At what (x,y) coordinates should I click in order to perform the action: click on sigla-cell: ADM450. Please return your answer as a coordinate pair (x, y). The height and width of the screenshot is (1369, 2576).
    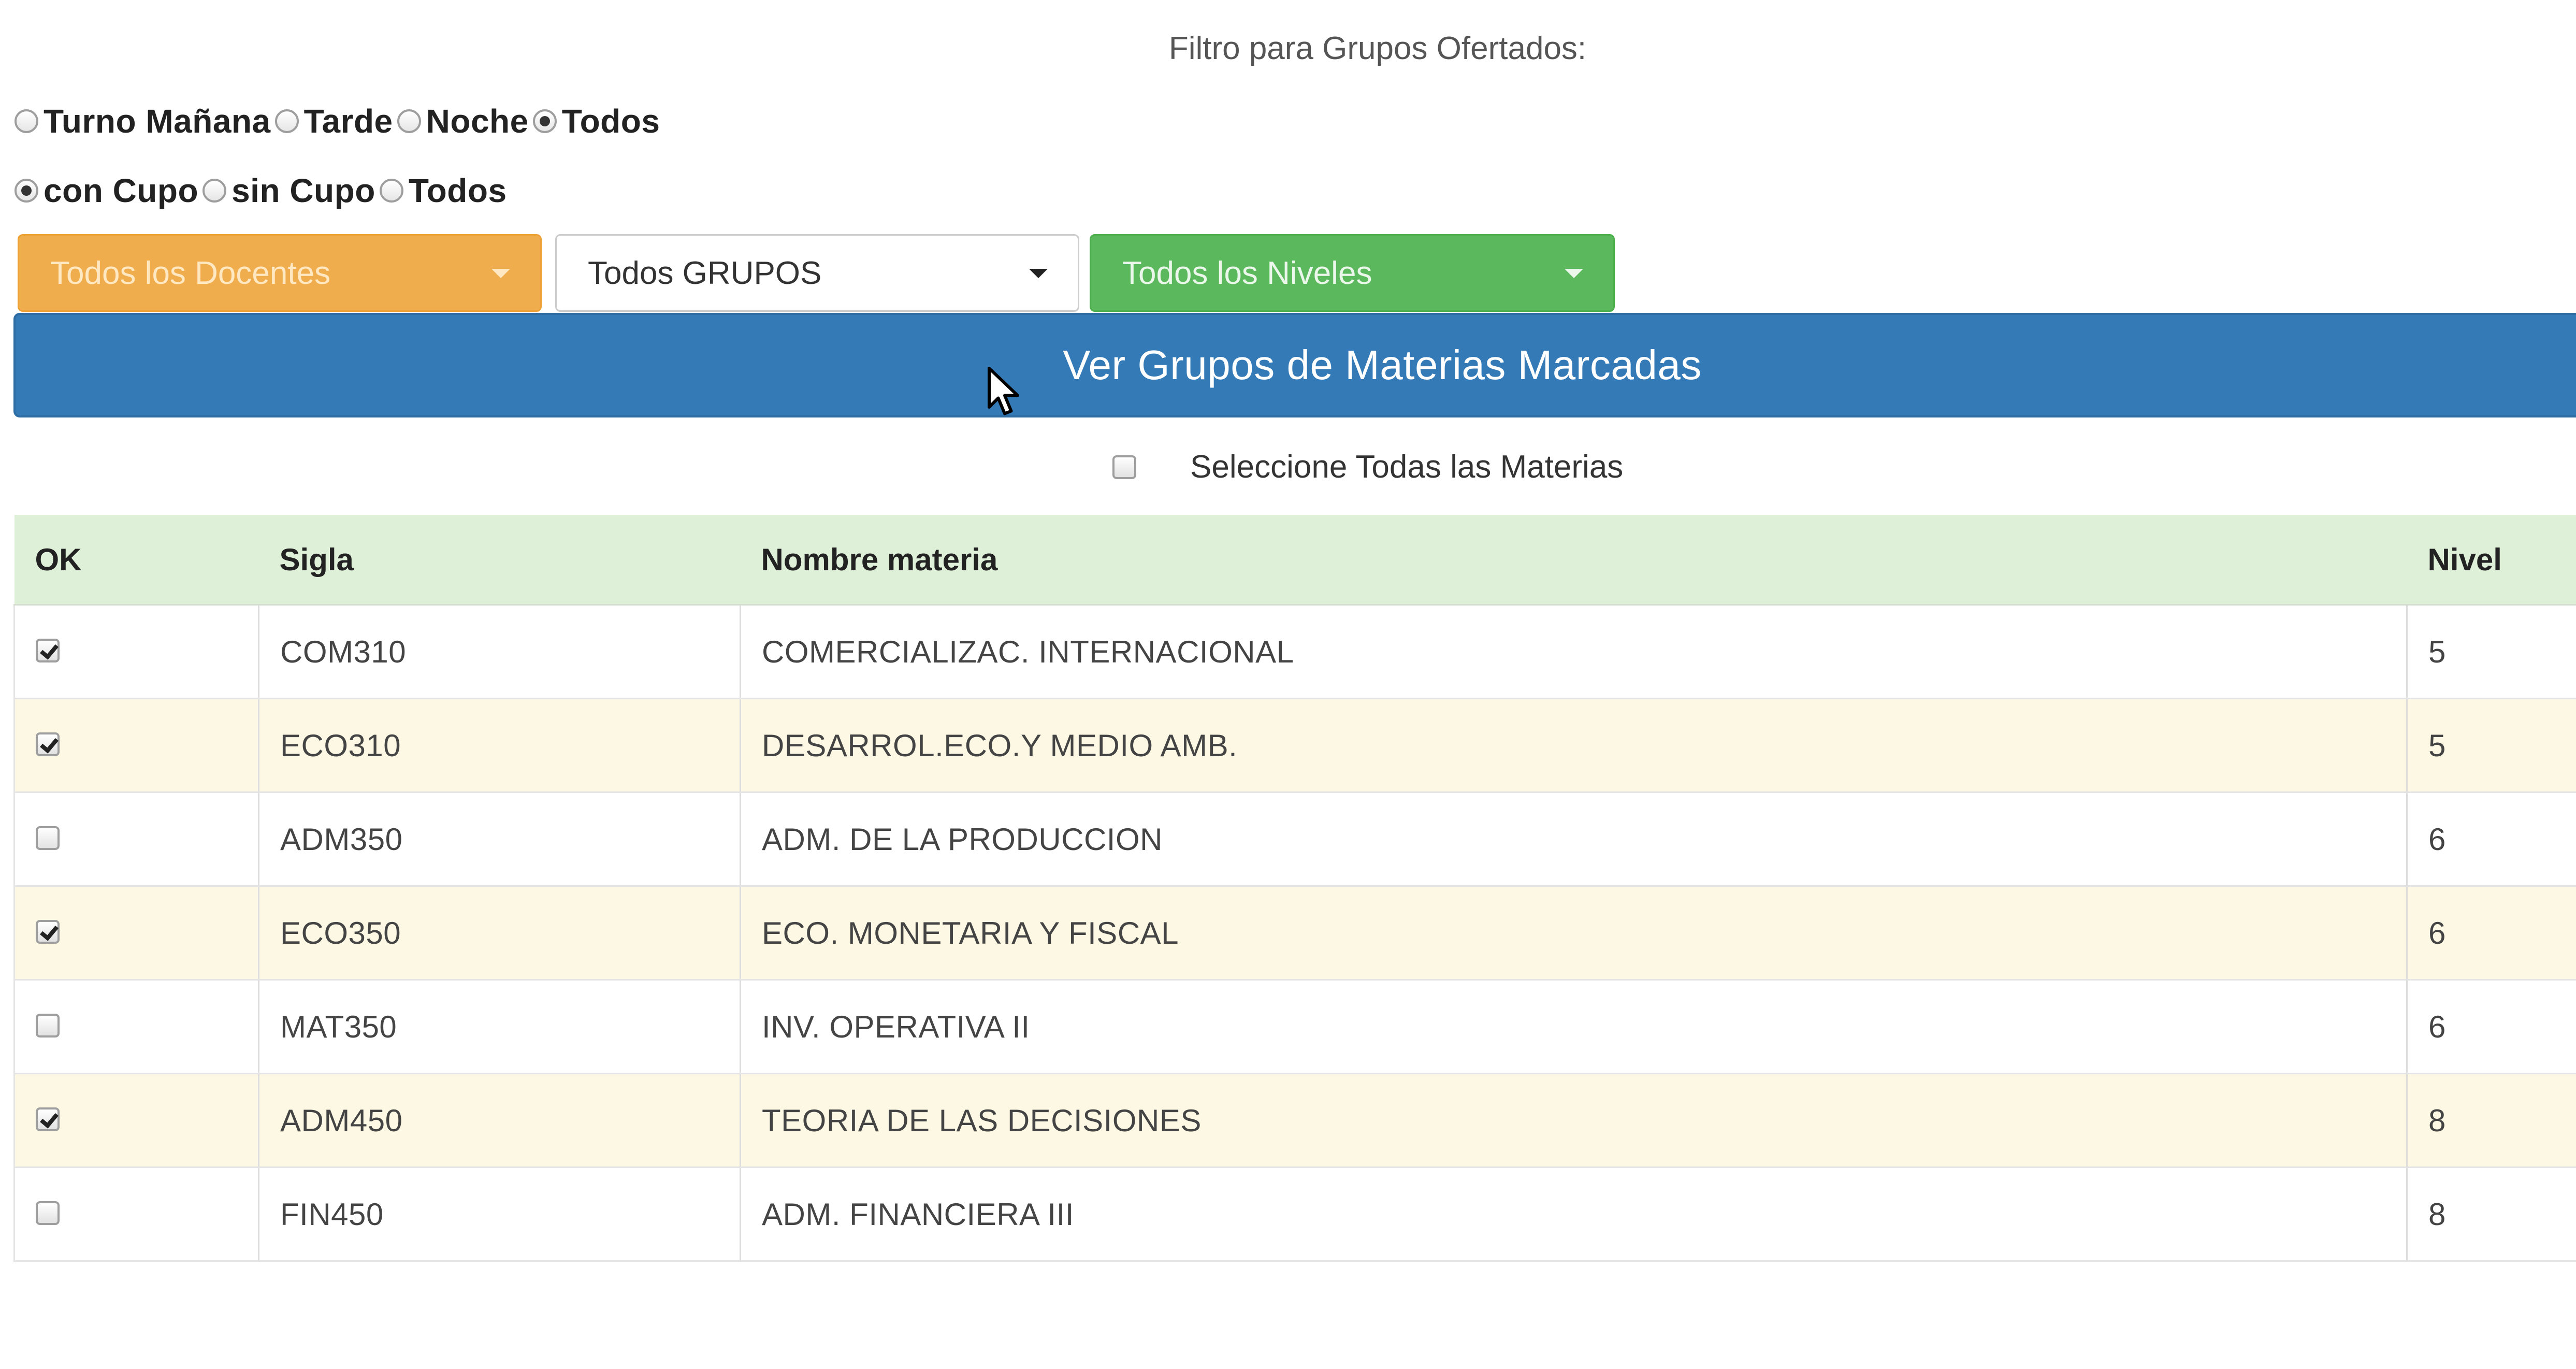
    Looking at the image, I should click on (499, 1120).